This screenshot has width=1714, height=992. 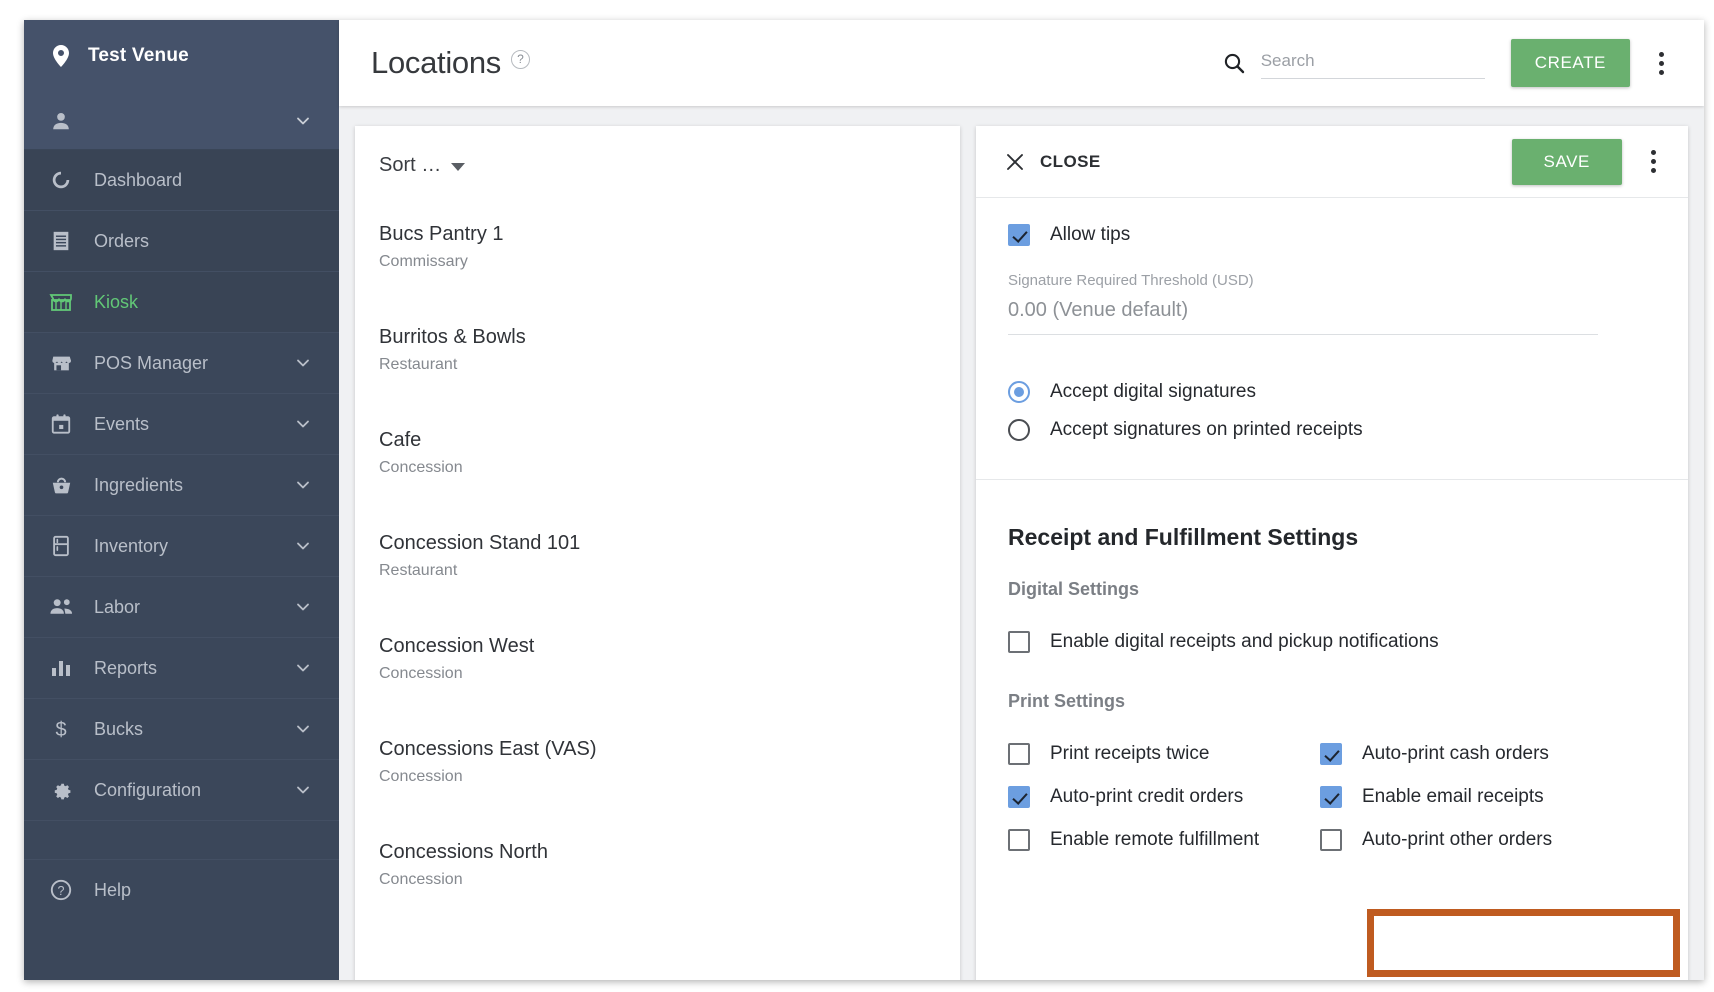 I want to click on location-name: Concessions East (VAS), so click(x=488, y=749).